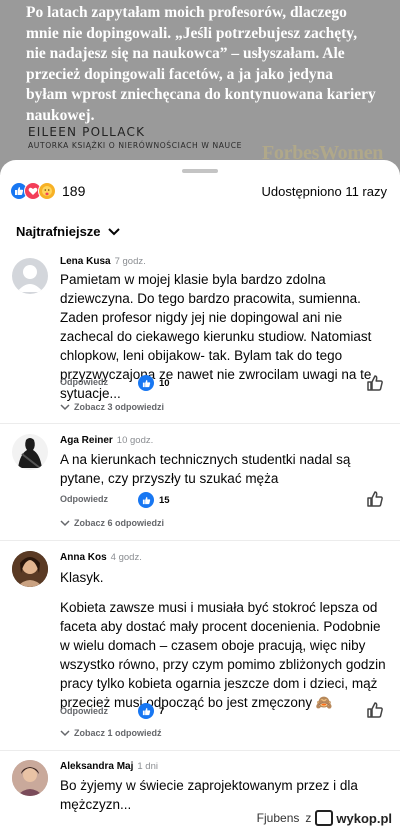 Image resolution: width=400 pixels, height=832 pixels. What do you see at coordinates (103, 261) in the screenshot?
I see `comment-author: Lena Kusa 7 godz.` at bounding box center [103, 261].